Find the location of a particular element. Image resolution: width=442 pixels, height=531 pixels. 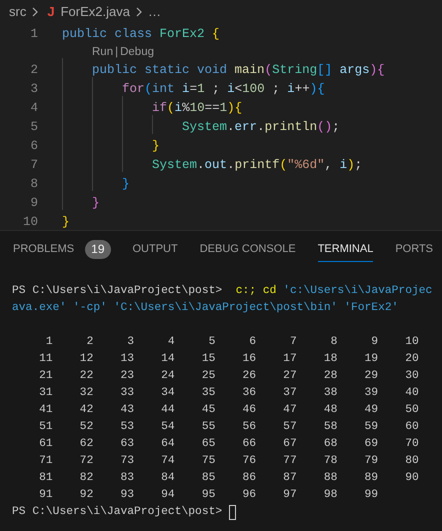

code-line: if(i%10==1){ is located at coordinates (196, 108).